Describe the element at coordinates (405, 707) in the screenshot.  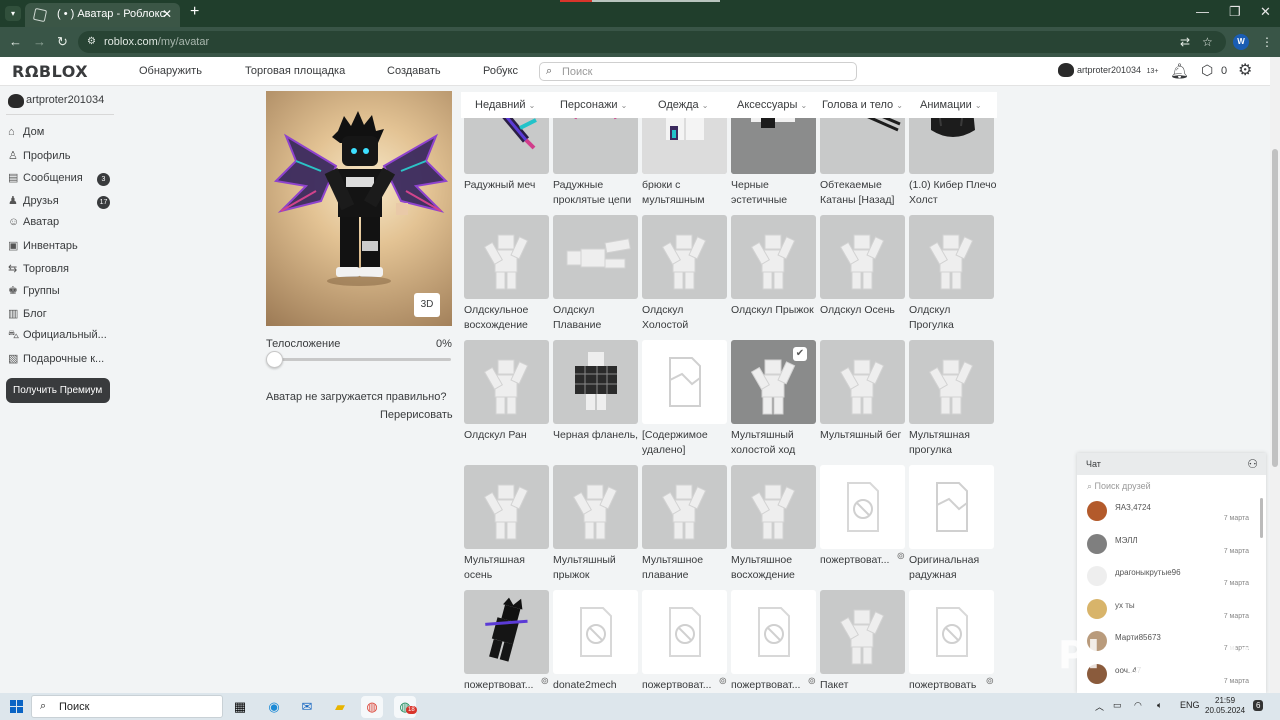
I see `chrome-profile-icon: ◍ 18` at that location.